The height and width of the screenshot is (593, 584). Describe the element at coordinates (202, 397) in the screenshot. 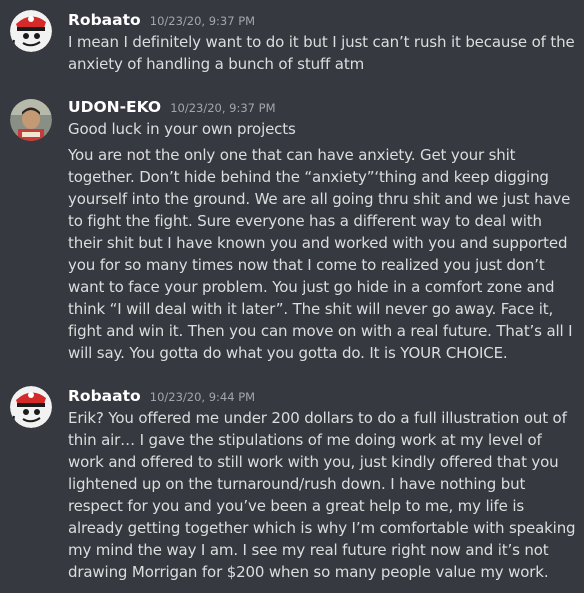

I see `message-timestamp: 10/23/20, 9:44 PM` at that location.